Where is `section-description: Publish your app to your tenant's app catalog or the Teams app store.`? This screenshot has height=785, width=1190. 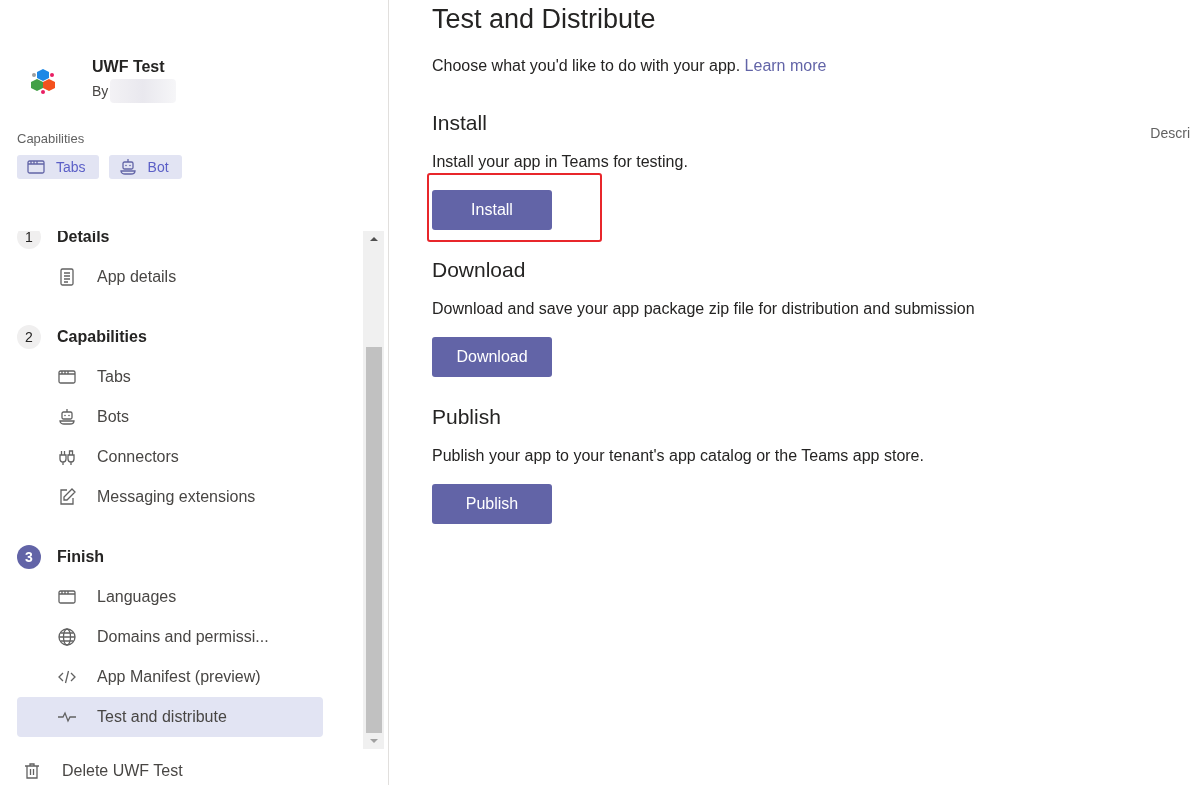 section-description: Publish your app to your tenant's app catalog or the Teams app store. is located at coordinates (678, 456).